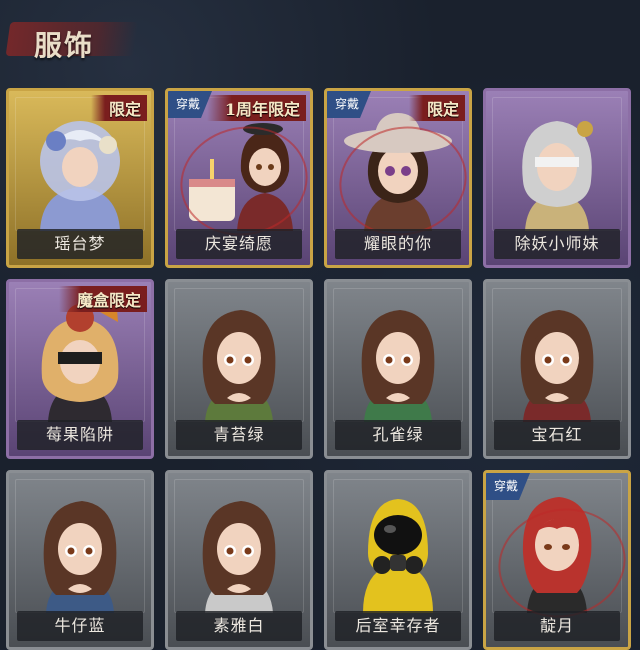 This screenshot has height=650, width=640. What do you see at coordinates (557, 626) in the screenshot?
I see `costume-name: 靛月` at bounding box center [557, 626].